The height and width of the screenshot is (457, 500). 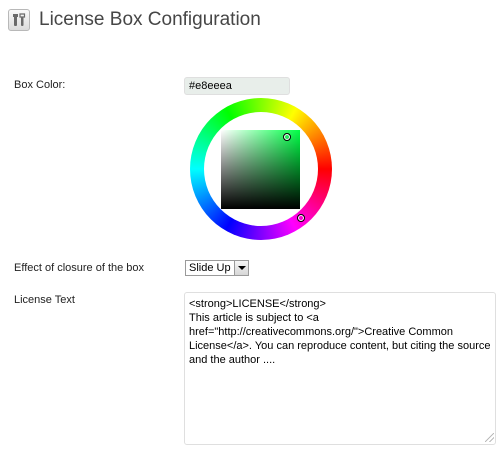 I want to click on chevron-down-icon, so click(x=240, y=268).